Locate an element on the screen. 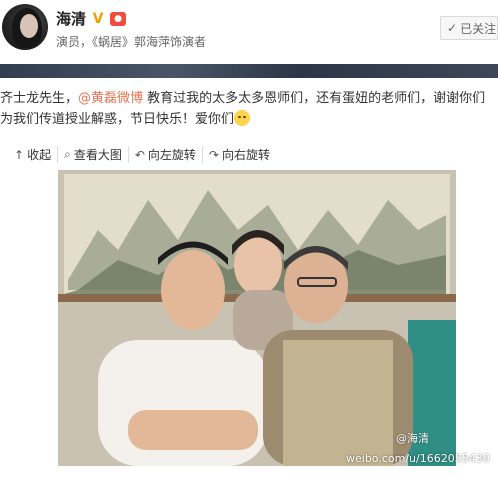 The width and height of the screenshot is (498, 477). rotate-left-button: ↶ 向左旋转 is located at coordinates (164, 154).